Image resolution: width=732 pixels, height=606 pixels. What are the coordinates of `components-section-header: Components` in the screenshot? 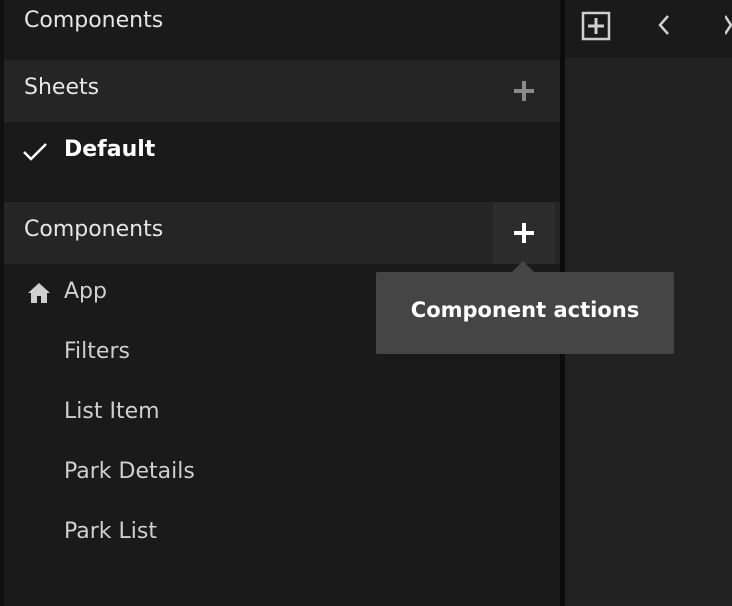 It's located at (282, 233).